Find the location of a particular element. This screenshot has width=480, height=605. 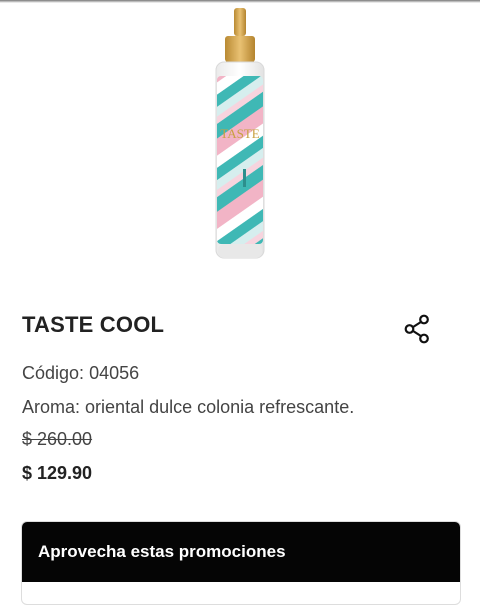

bottle-brand-text: TASTE is located at coordinates (239, 133).